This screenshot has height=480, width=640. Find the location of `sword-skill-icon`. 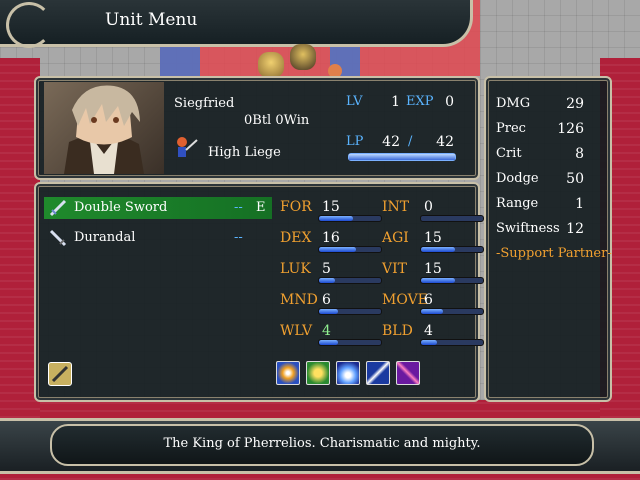

sword-skill-icon is located at coordinates (378, 373).